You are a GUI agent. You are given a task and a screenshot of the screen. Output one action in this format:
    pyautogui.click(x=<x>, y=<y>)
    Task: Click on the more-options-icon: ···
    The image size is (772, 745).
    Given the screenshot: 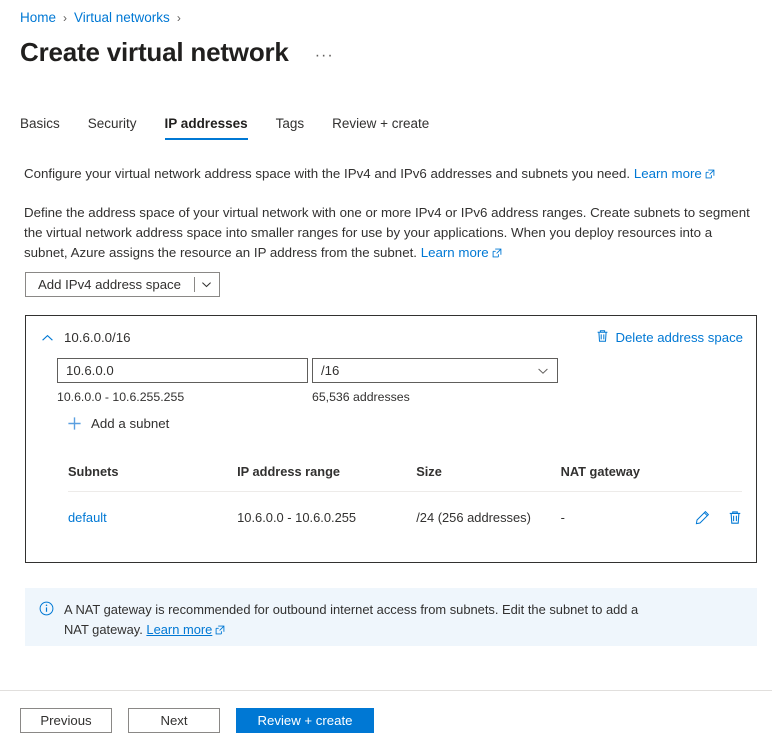 What is the action you would take?
    pyautogui.click(x=324, y=56)
    